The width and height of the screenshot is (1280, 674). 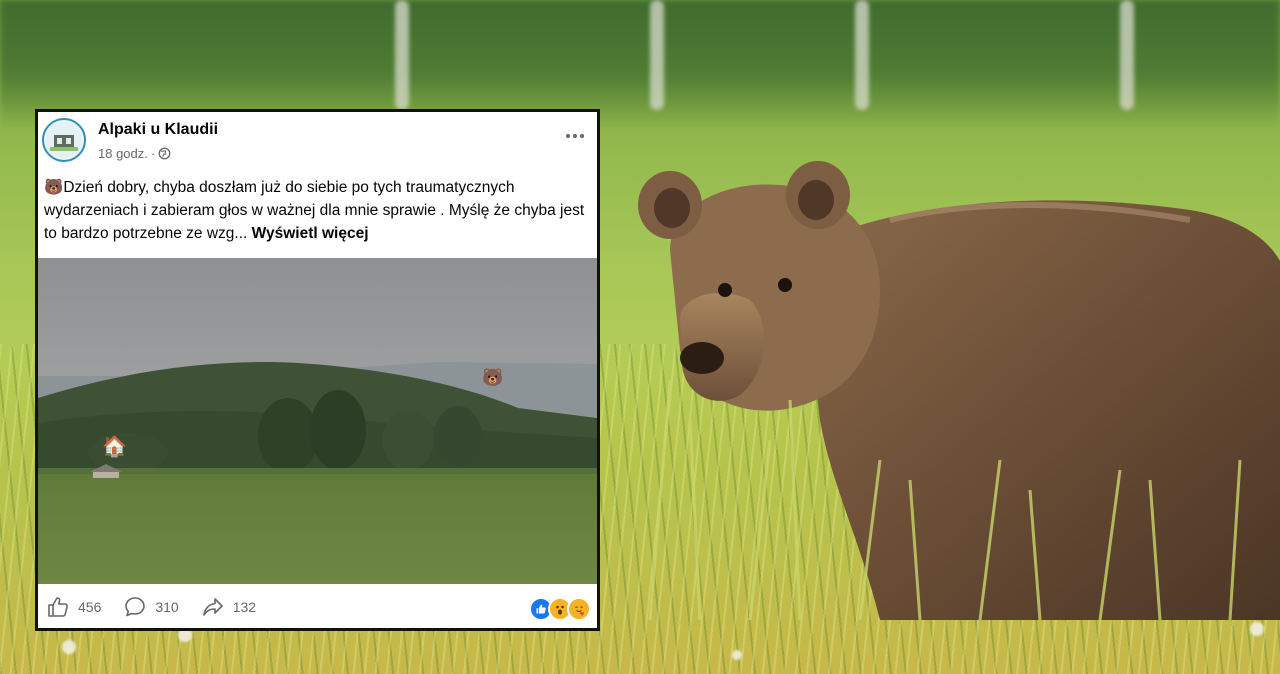 What do you see at coordinates (560, 609) in the screenshot?
I see `reactions-summary` at bounding box center [560, 609].